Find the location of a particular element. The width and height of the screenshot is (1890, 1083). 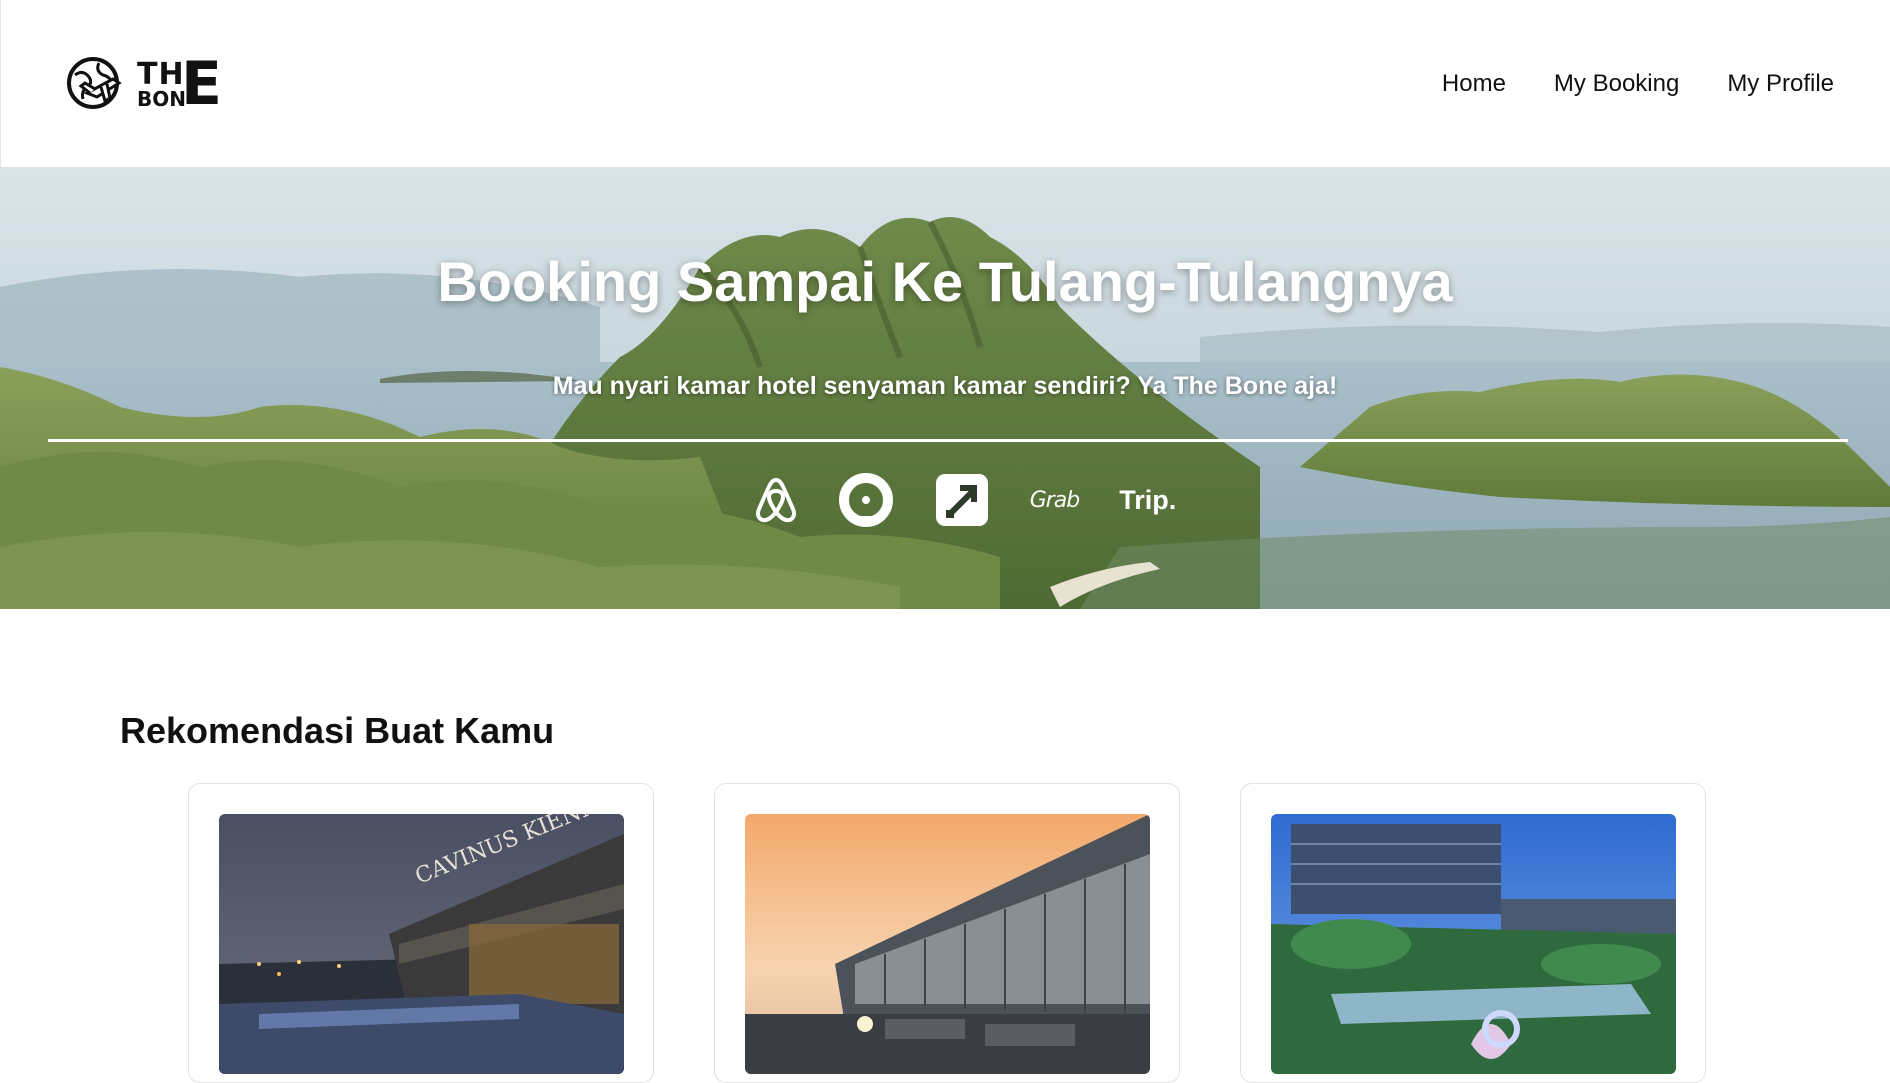

airbnb-icon is located at coordinates (775, 500).